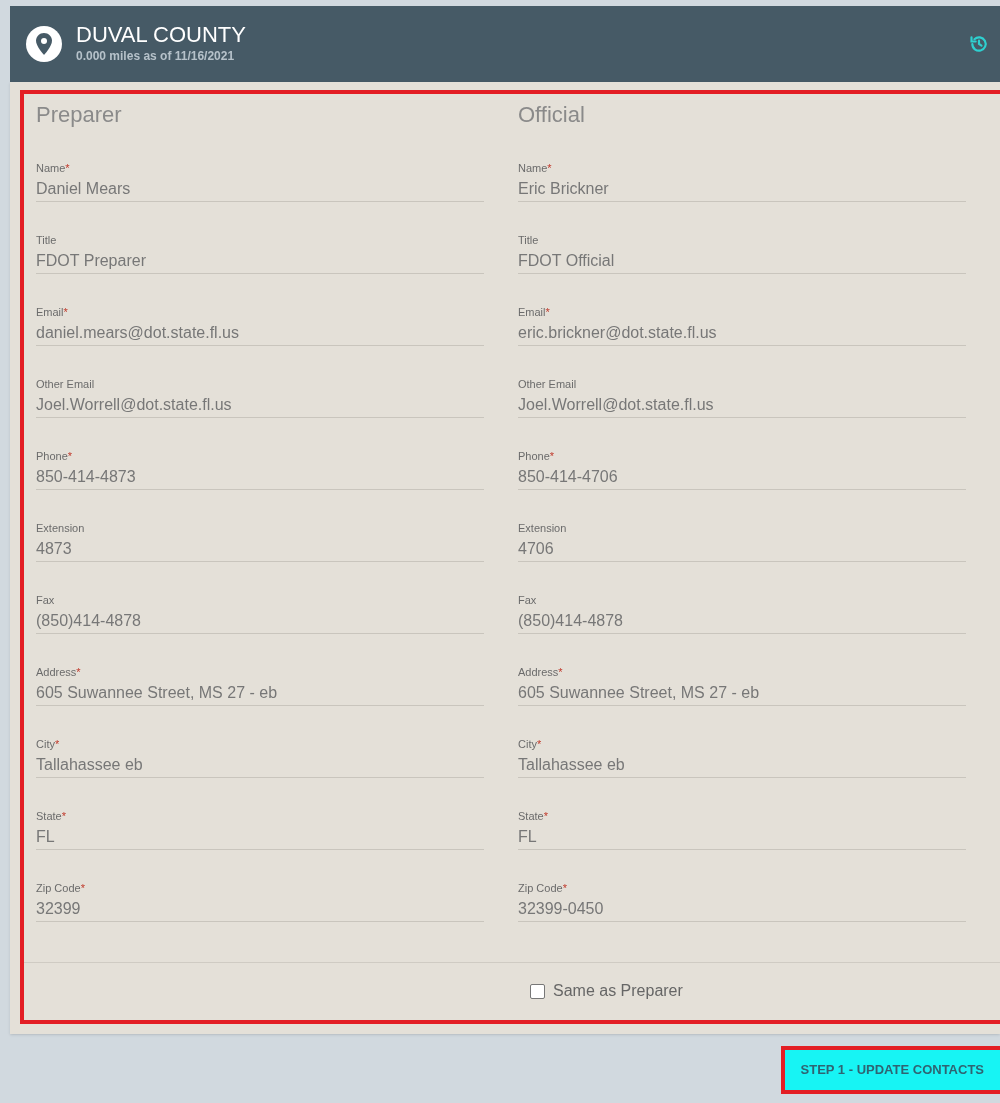 This screenshot has height=1103, width=1000. Describe the element at coordinates (44, 44) in the screenshot. I see `location-pin-icon` at that location.